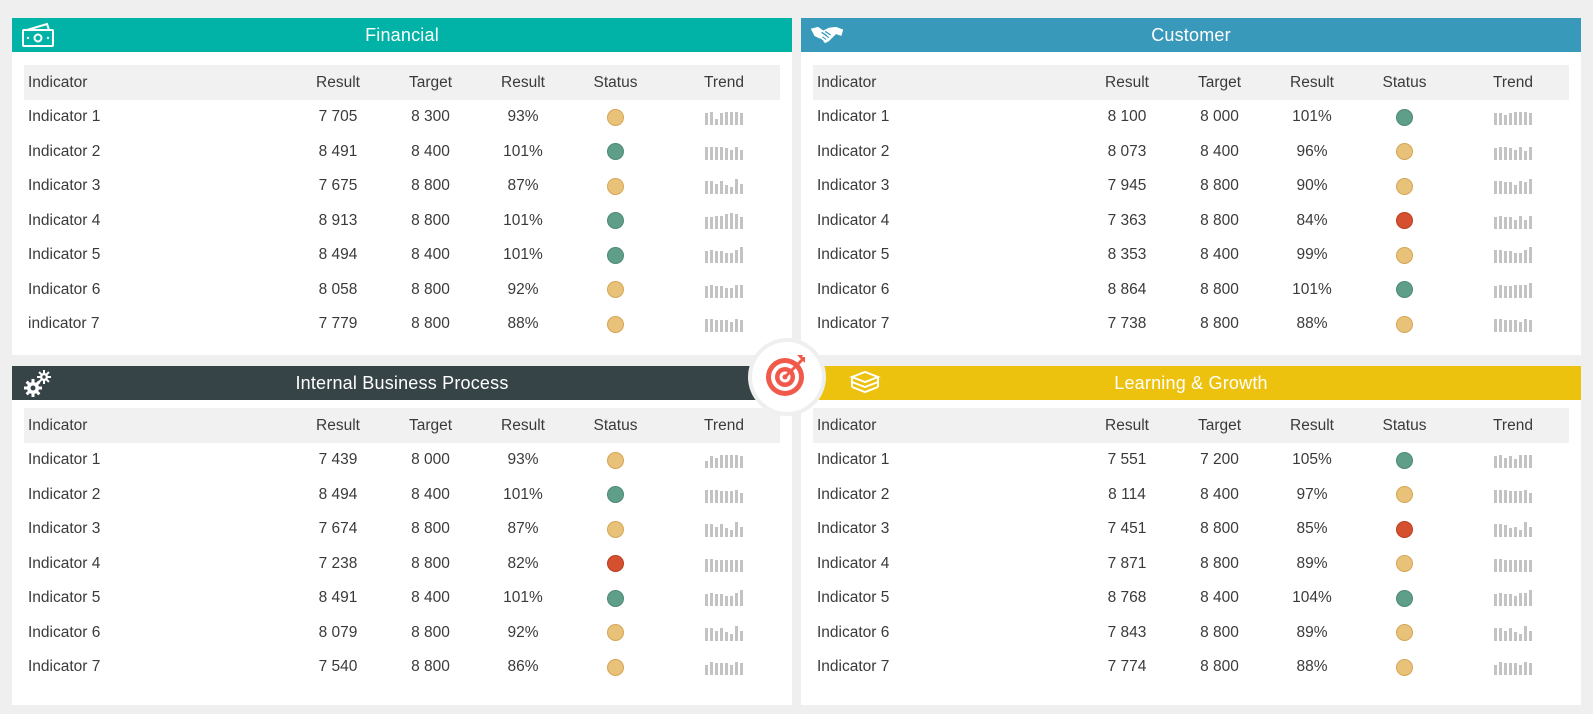  I want to click on status-red-icon, so click(1404, 529).